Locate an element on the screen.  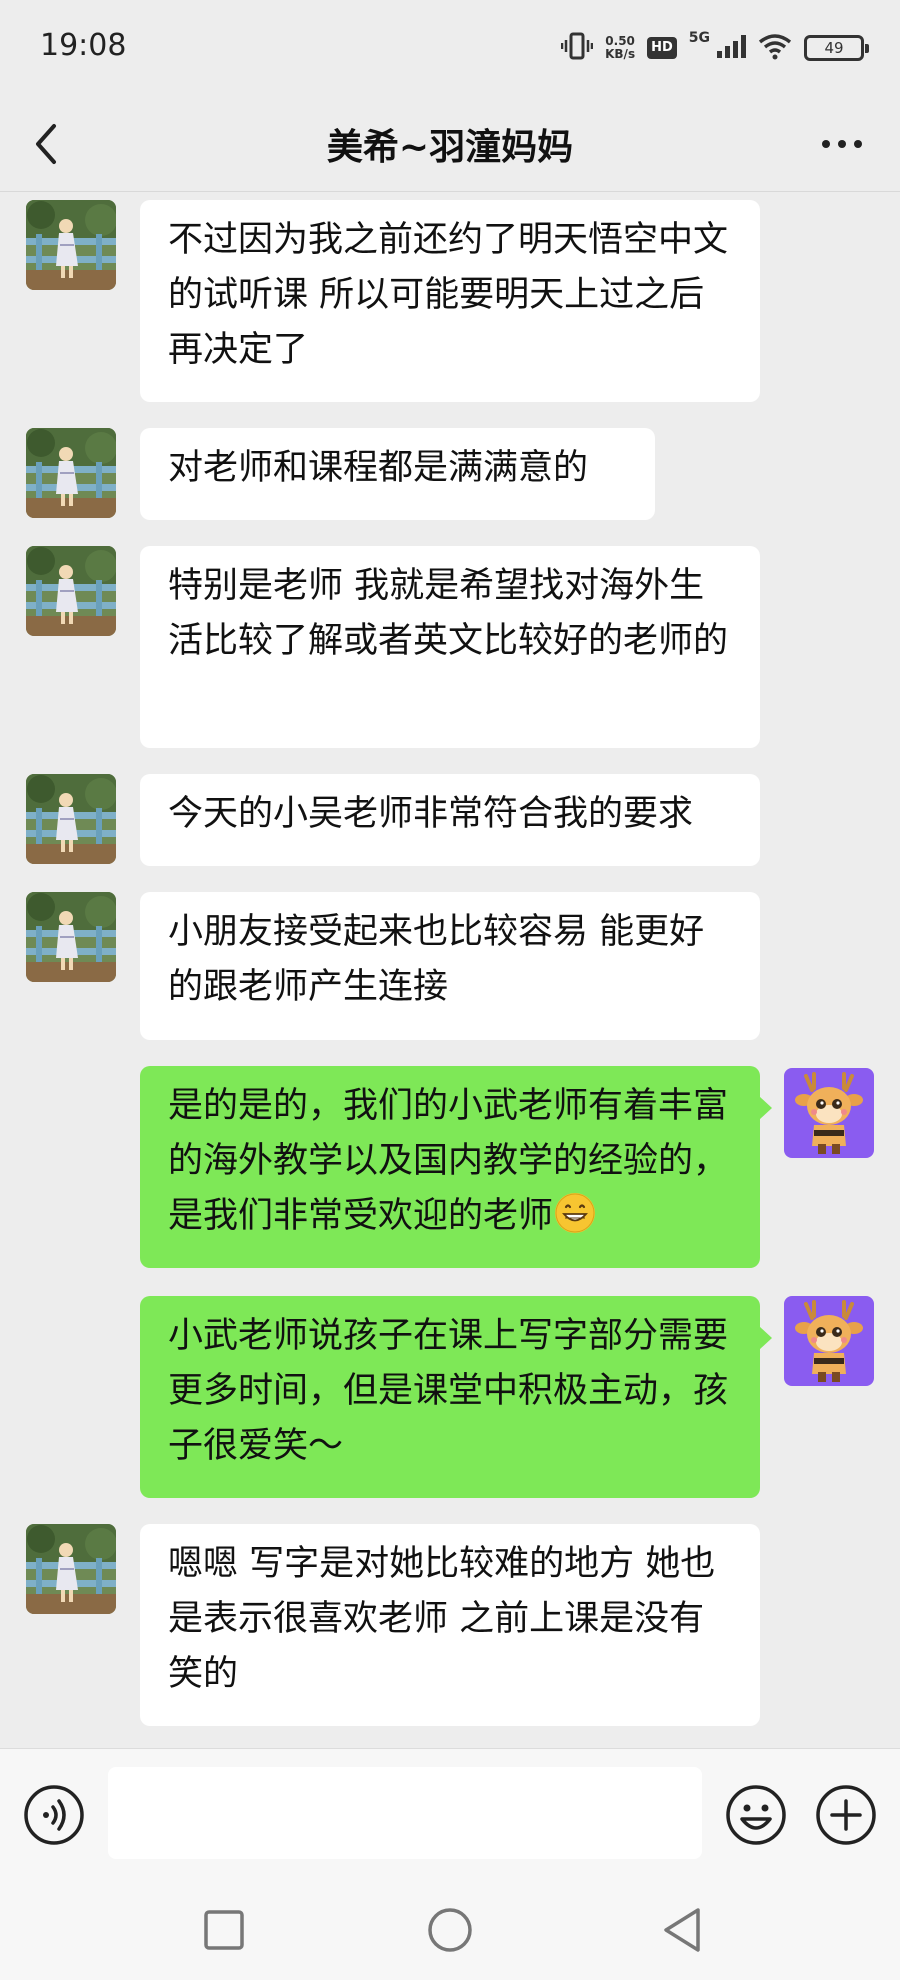
battery-icon: 49 is located at coordinates (836, 48).